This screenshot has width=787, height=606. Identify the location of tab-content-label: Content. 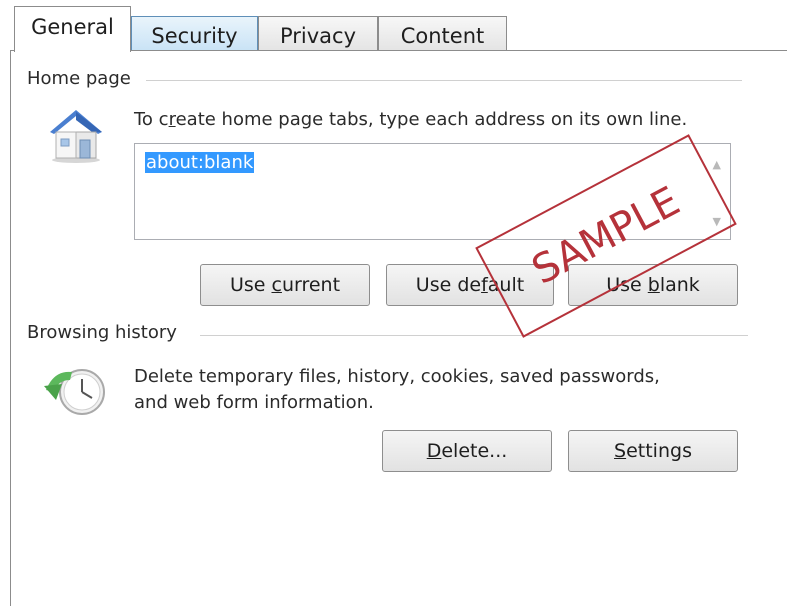
(442, 36).